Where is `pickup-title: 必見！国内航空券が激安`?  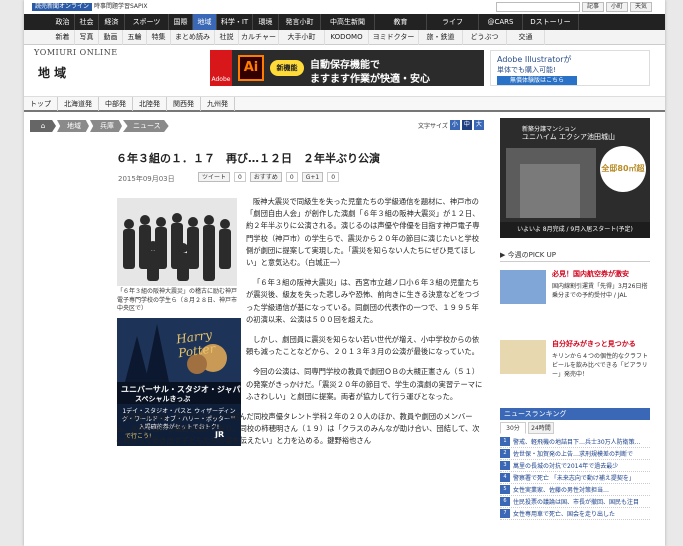 pickup-title: 必見！国内航空券が激安 is located at coordinates (601, 274).